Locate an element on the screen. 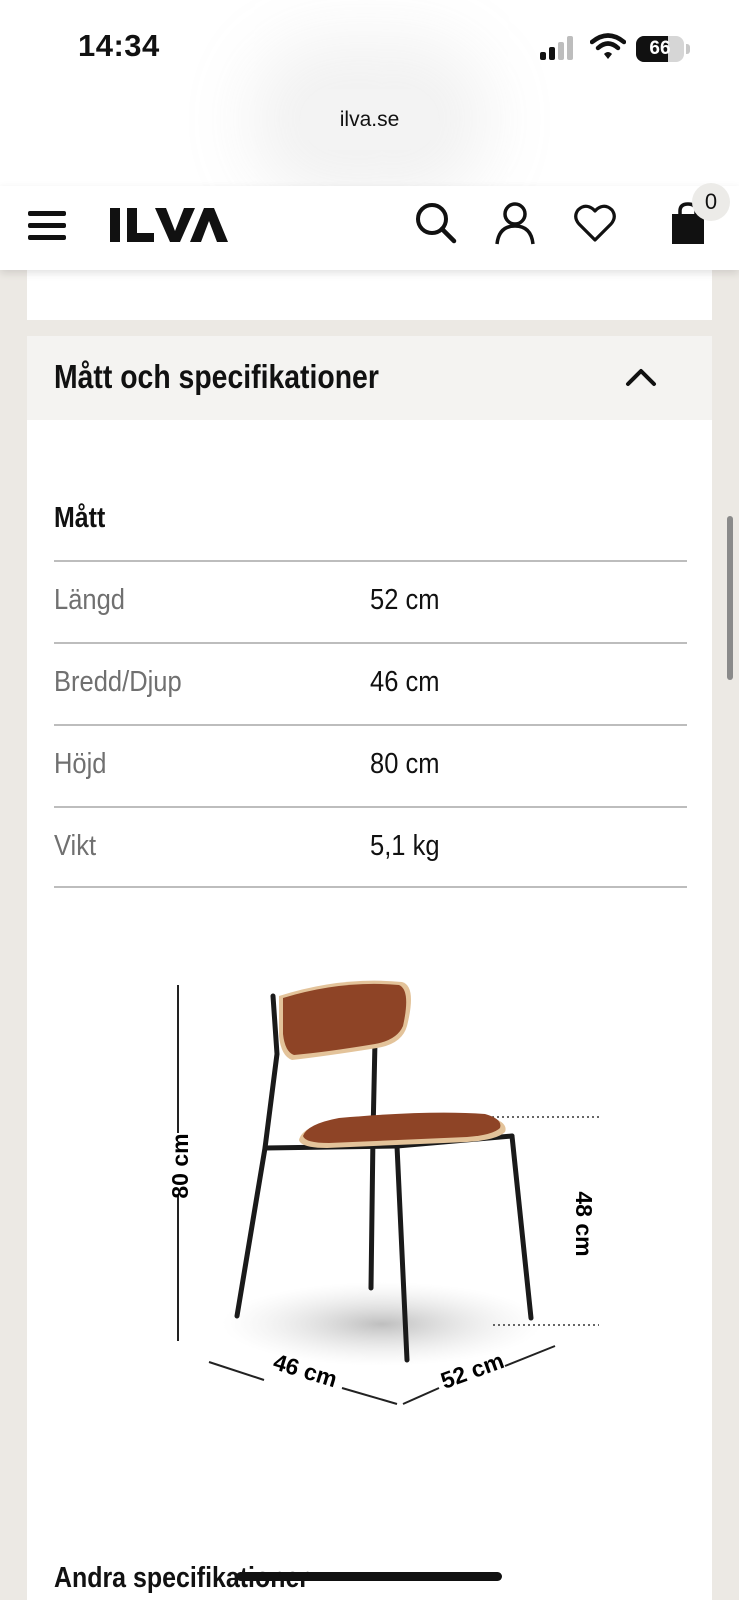  table-row: Vikt 5,1 kg is located at coordinates (370, 847).